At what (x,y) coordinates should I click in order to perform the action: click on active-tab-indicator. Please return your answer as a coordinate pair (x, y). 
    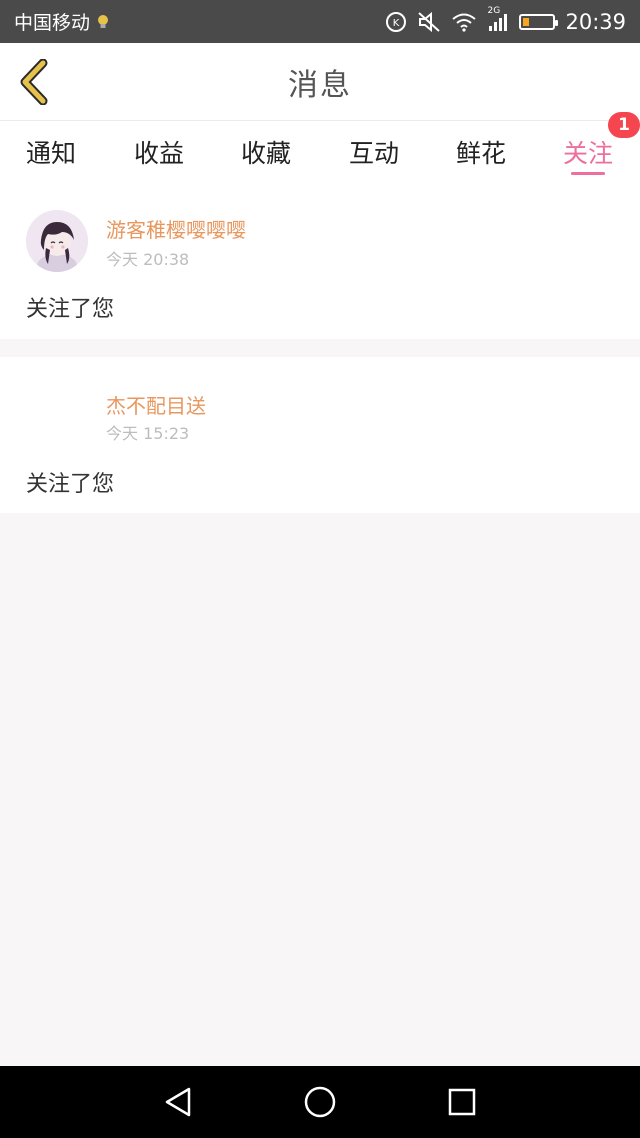
    Looking at the image, I should click on (588, 173).